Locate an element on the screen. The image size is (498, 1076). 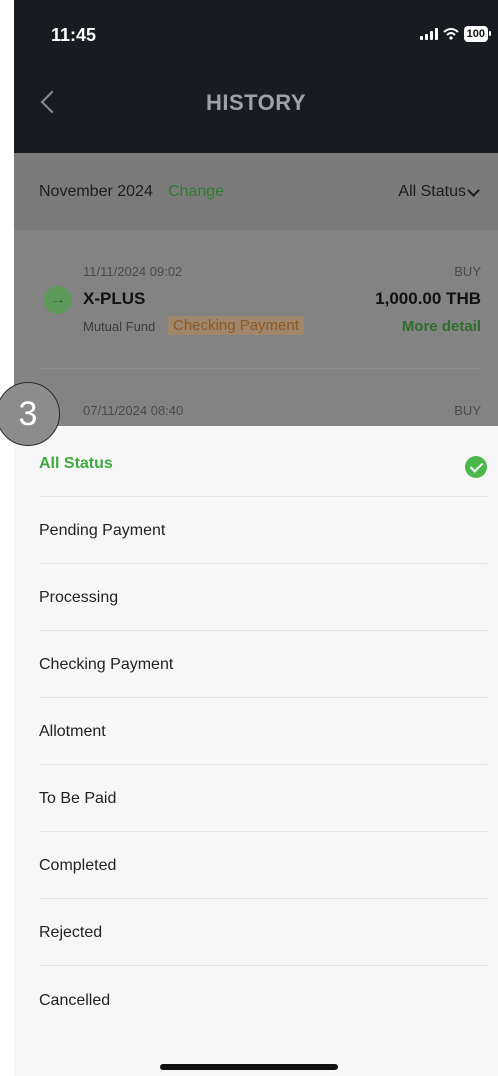
top-bar: 11:45 100 HISTORY is located at coordinates (256, 76).